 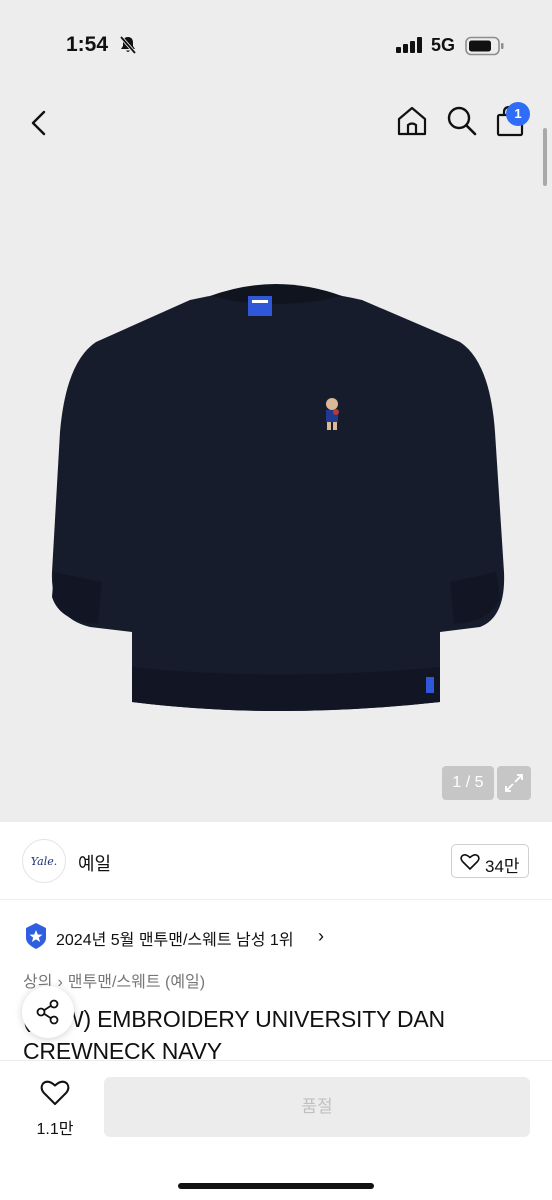 I want to click on share-icon, so click(x=47, y=1012).